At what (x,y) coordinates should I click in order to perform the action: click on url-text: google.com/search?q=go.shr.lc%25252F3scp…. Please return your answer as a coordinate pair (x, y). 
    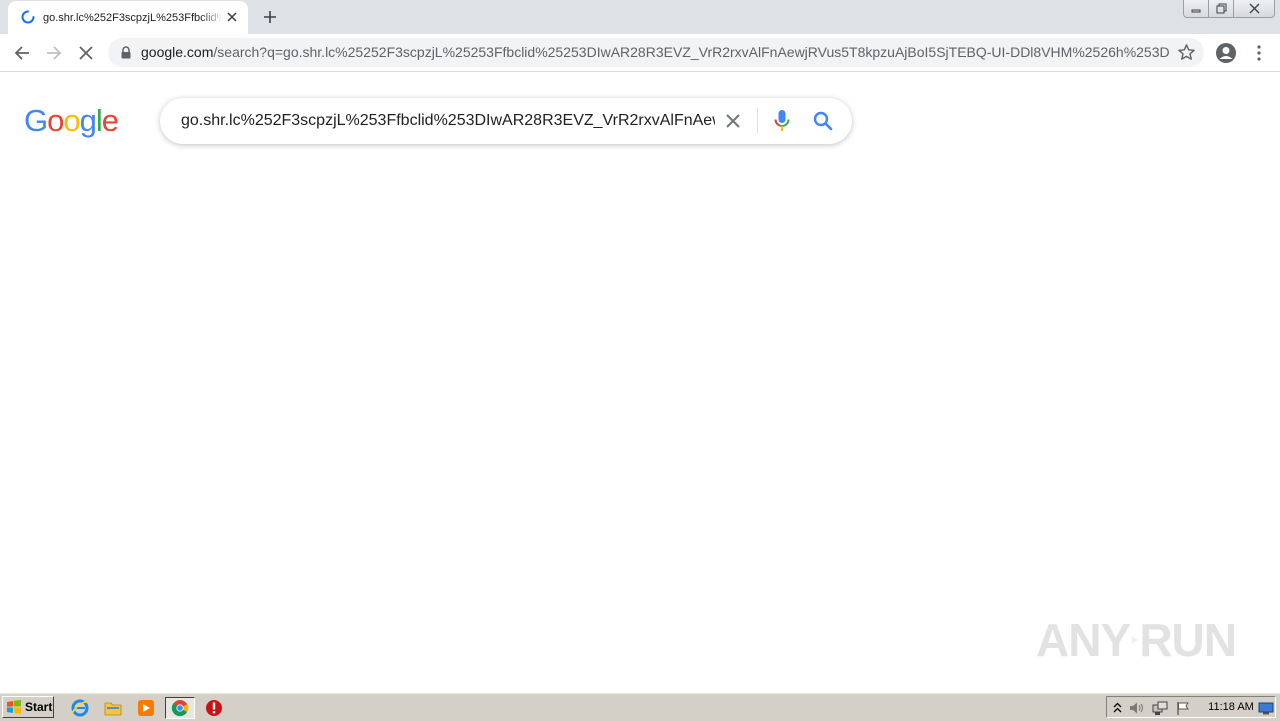
    Looking at the image, I should click on (656, 52).